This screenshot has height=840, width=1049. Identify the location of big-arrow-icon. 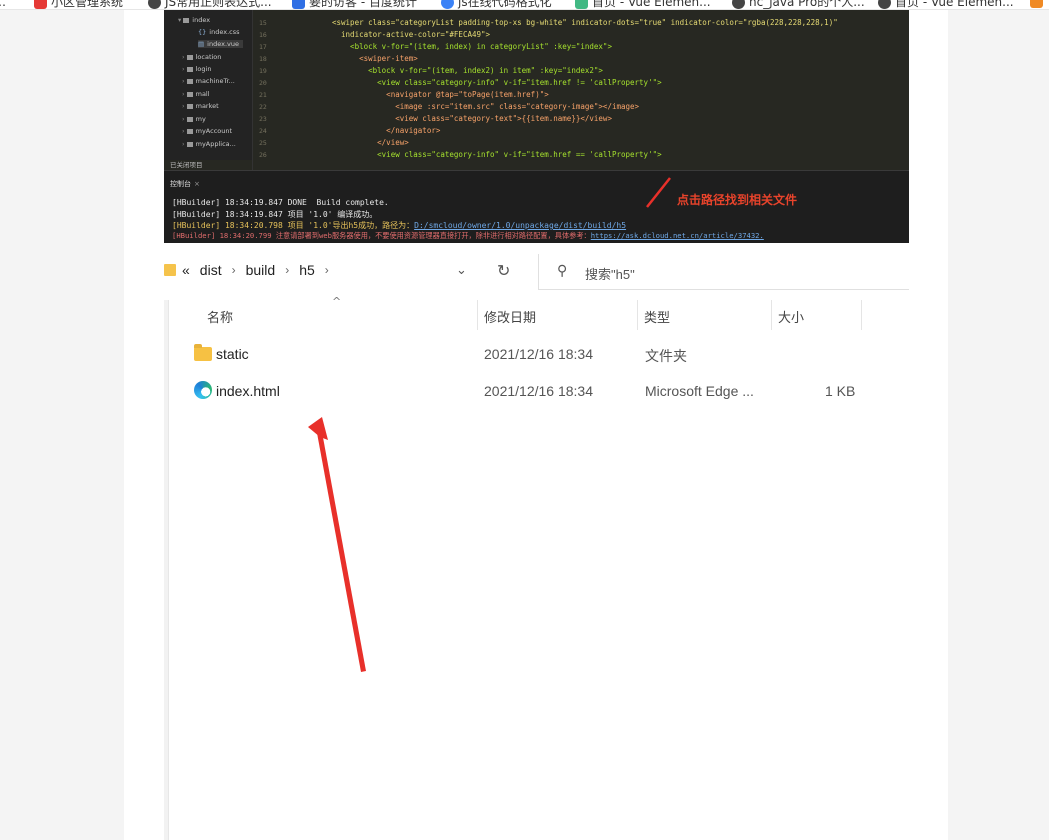
(337, 544).